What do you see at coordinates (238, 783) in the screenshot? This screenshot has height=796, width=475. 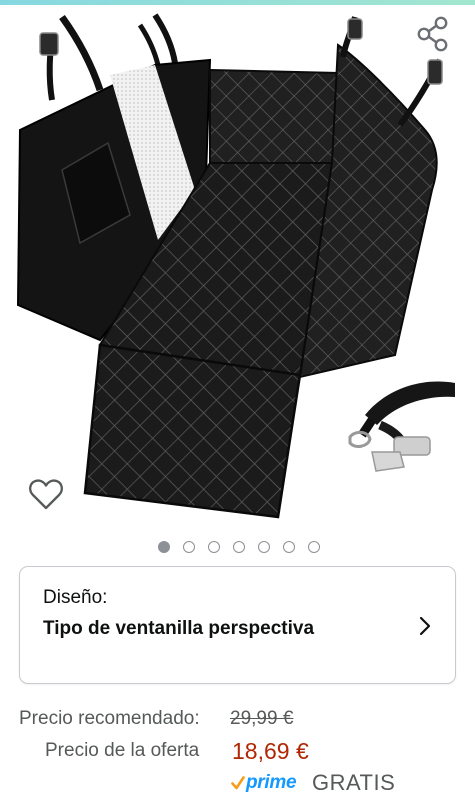 I see `prime-check-icon` at bounding box center [238, 783].